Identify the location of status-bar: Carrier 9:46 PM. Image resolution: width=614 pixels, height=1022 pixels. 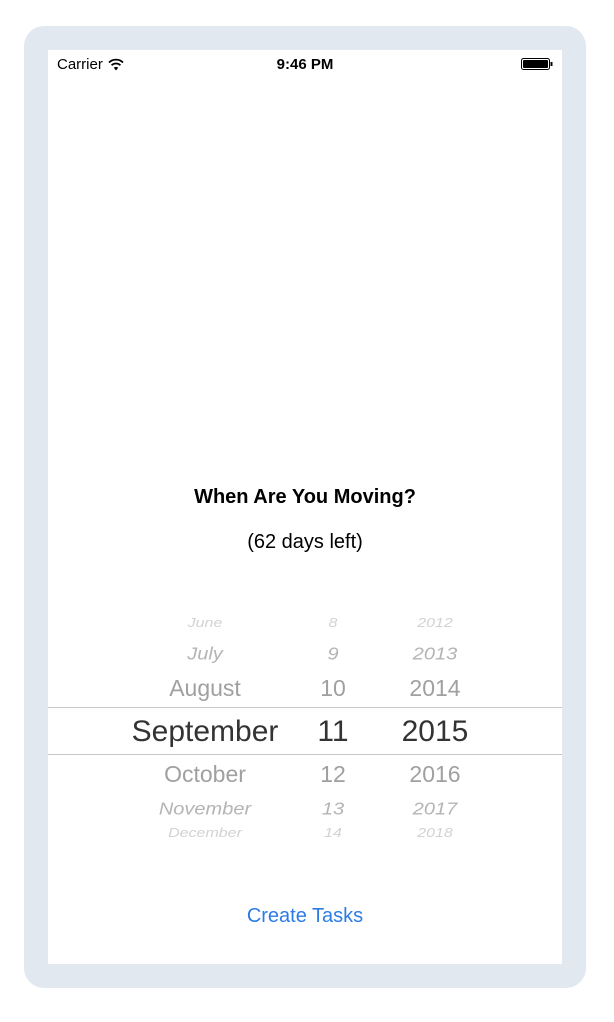
(305, 64).